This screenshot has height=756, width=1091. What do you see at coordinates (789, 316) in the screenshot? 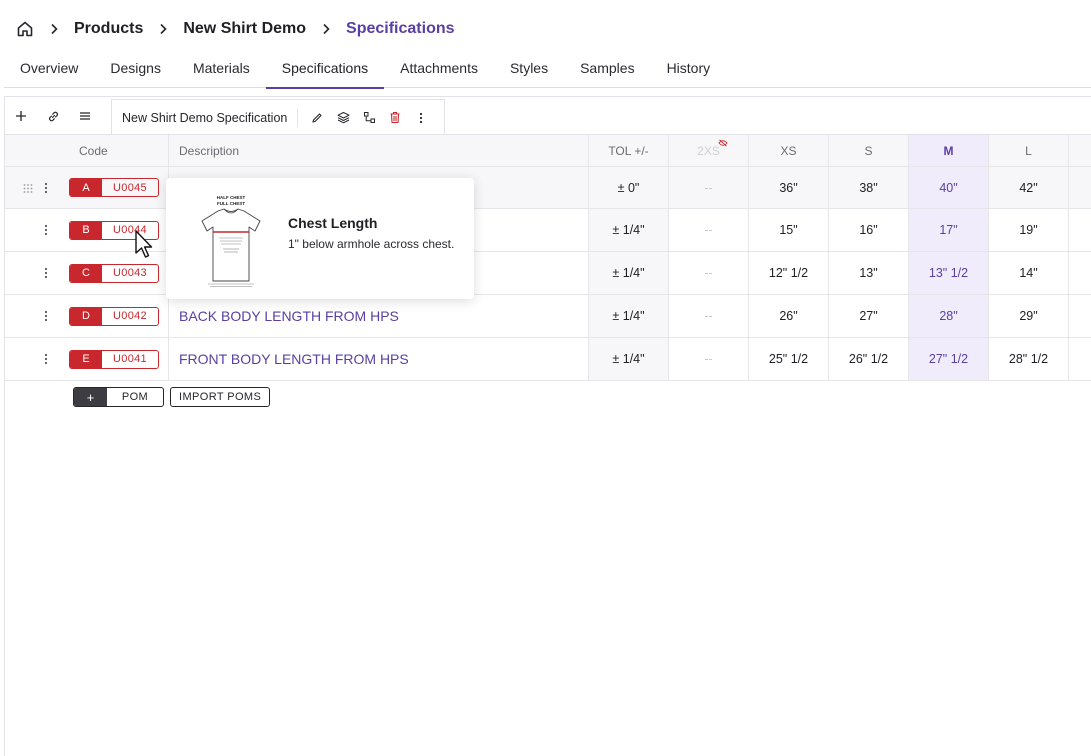
I see `size-cell-xs: 26"` at bounding box center [789, 316].